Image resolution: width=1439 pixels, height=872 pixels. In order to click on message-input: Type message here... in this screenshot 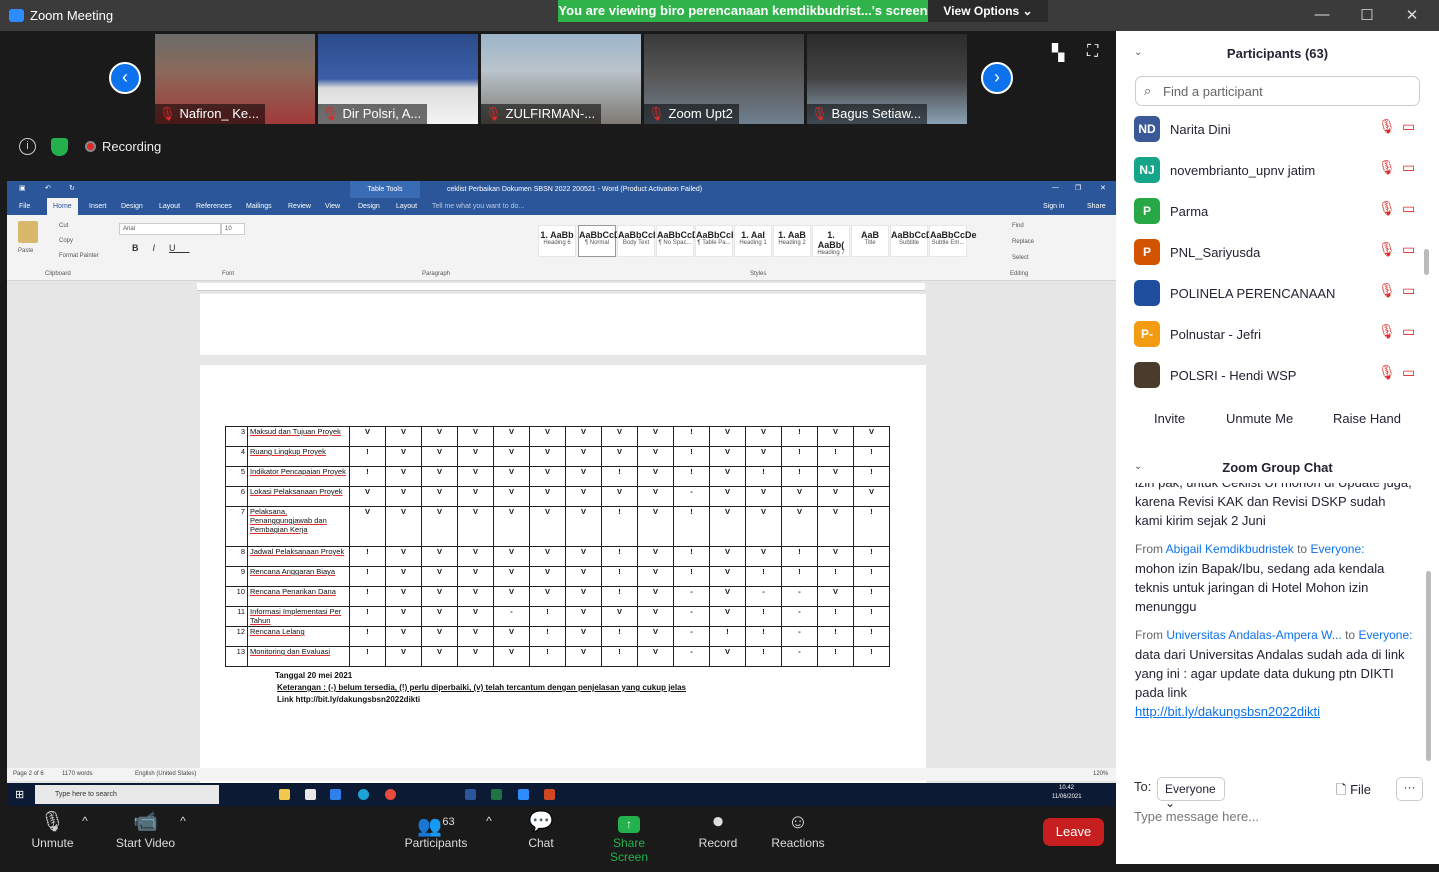, I will do `click(1196, 816)`.